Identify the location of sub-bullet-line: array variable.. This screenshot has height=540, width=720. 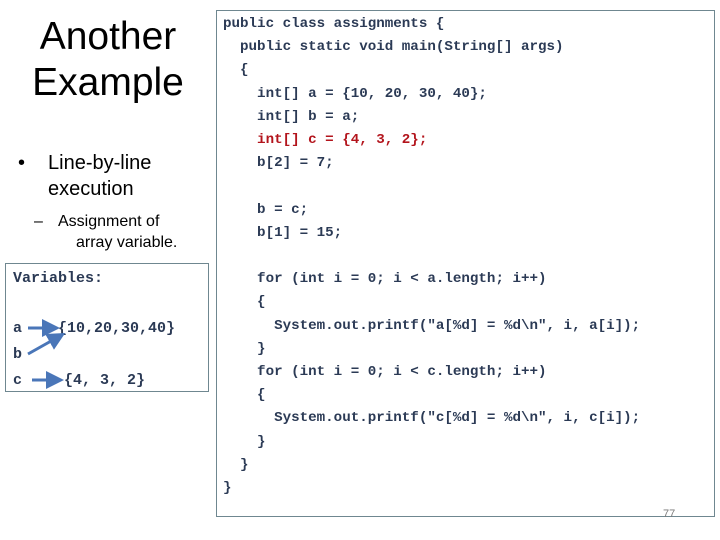
(127, 242).